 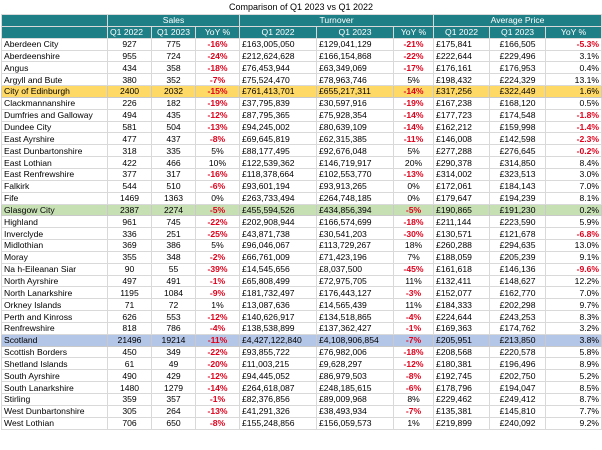 What do you see at coordinates (355, 151) in the screenshot?
I see `turnover-q1-2023-cell: £92,676,048` at bounding box center [355, 151].